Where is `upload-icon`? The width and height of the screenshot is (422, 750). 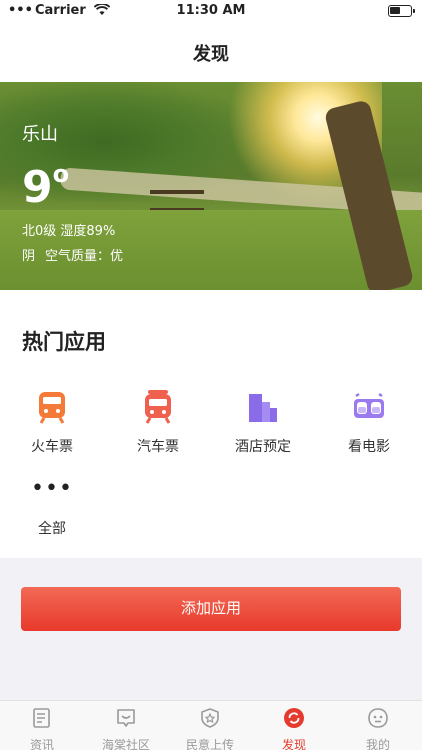
upload-icon is located at coordinates (210, 718).